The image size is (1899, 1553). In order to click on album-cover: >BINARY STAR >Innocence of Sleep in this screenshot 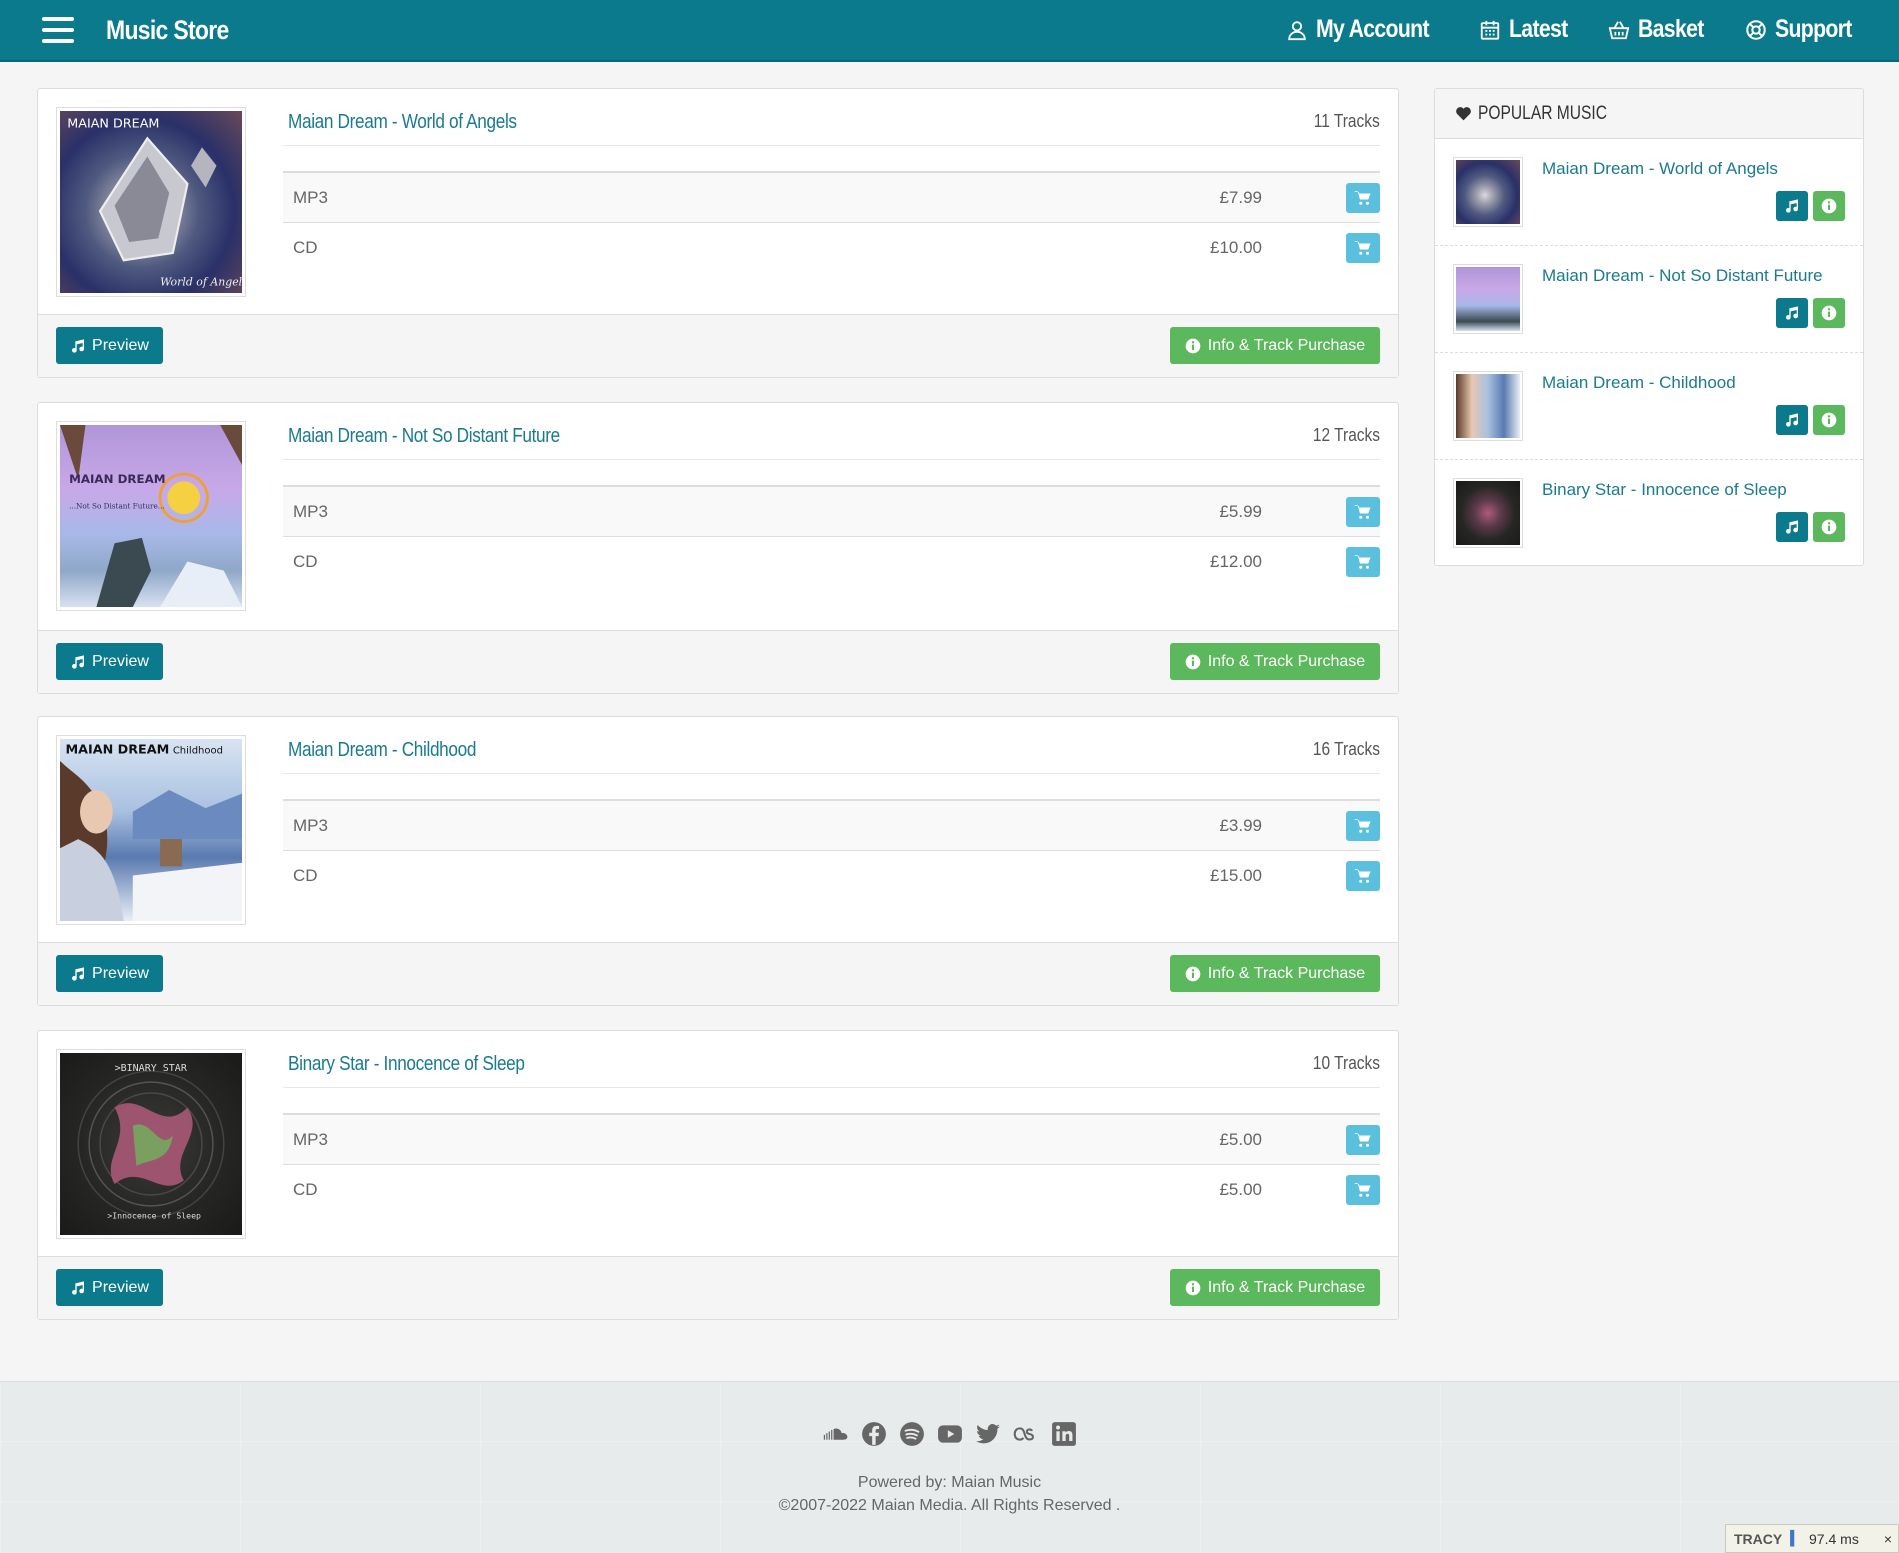, I will do `click(151, 1144)`.